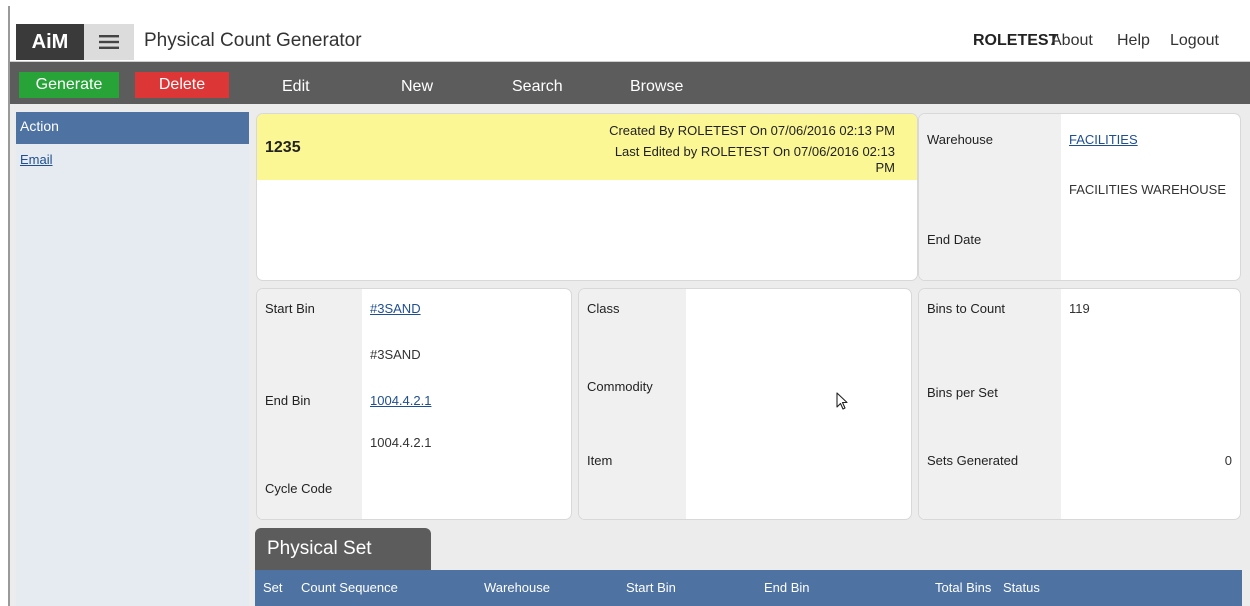  What do you see at coordinates (1194, 41) in the screenshot?
I see `logout-link: Logout` at bounding box center [1194, 41].